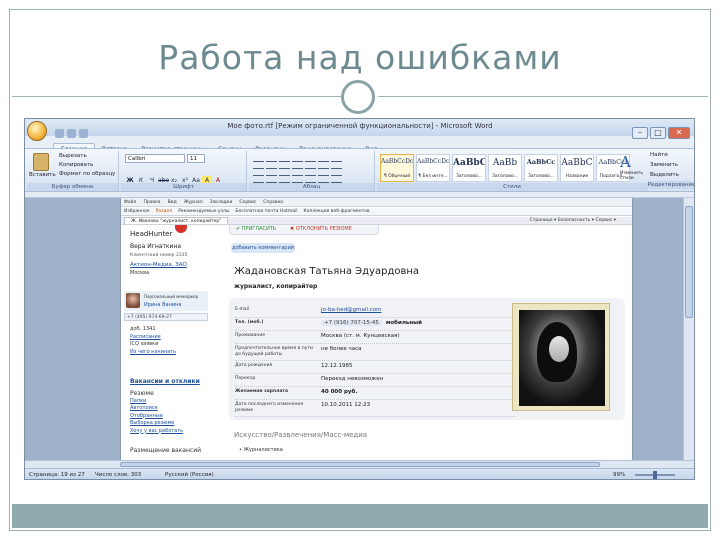 The image size is (720, 540). What do you see at coordinates (375, 393) in the screenshot?
I see `detail-row: Желаемая зарплата 40 000 руб.` at bounding box center [375, 393].